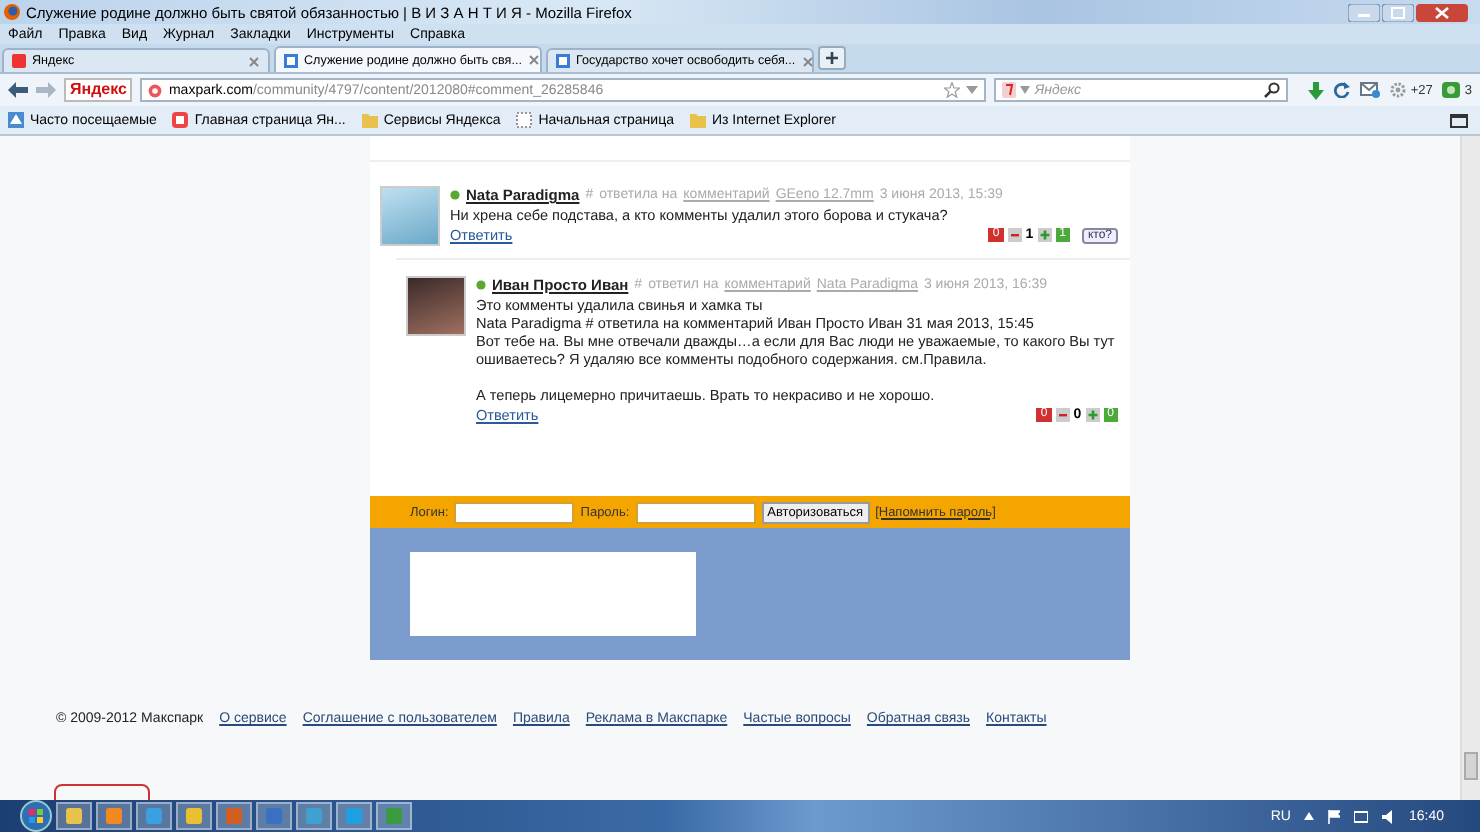 This screenshot has width=1480, height=832. What do you see at coordinates (1361, 816) in the screenshot?
I see `network-icon` at bounding box center [1361, 816].